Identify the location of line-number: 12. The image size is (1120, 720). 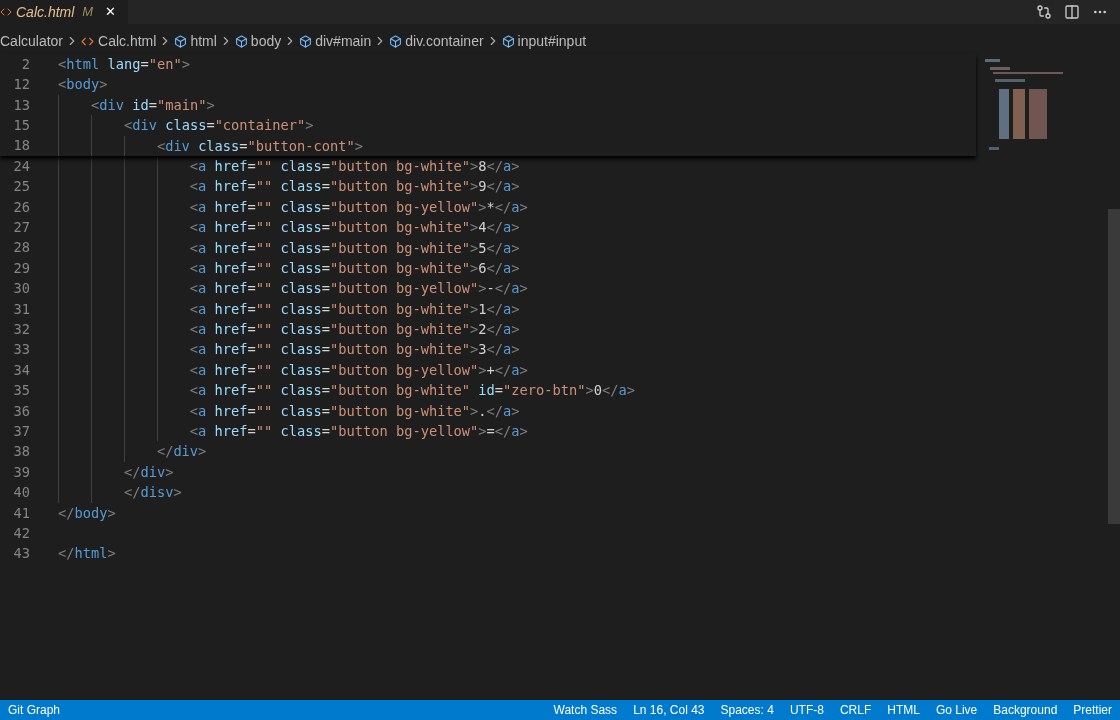
(21, 85).